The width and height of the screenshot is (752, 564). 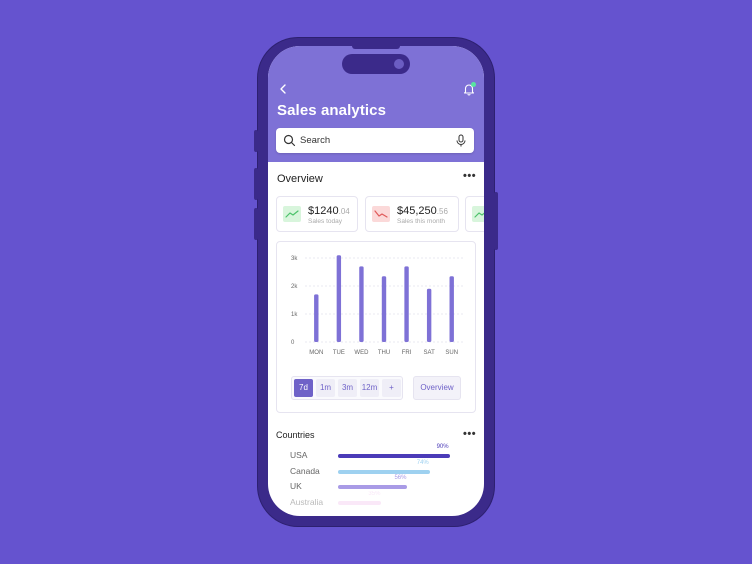 What do you see at coordinates (283, 89) in the screenshot?
I see `chevron-left-icon` at bounding box center [283, 89].